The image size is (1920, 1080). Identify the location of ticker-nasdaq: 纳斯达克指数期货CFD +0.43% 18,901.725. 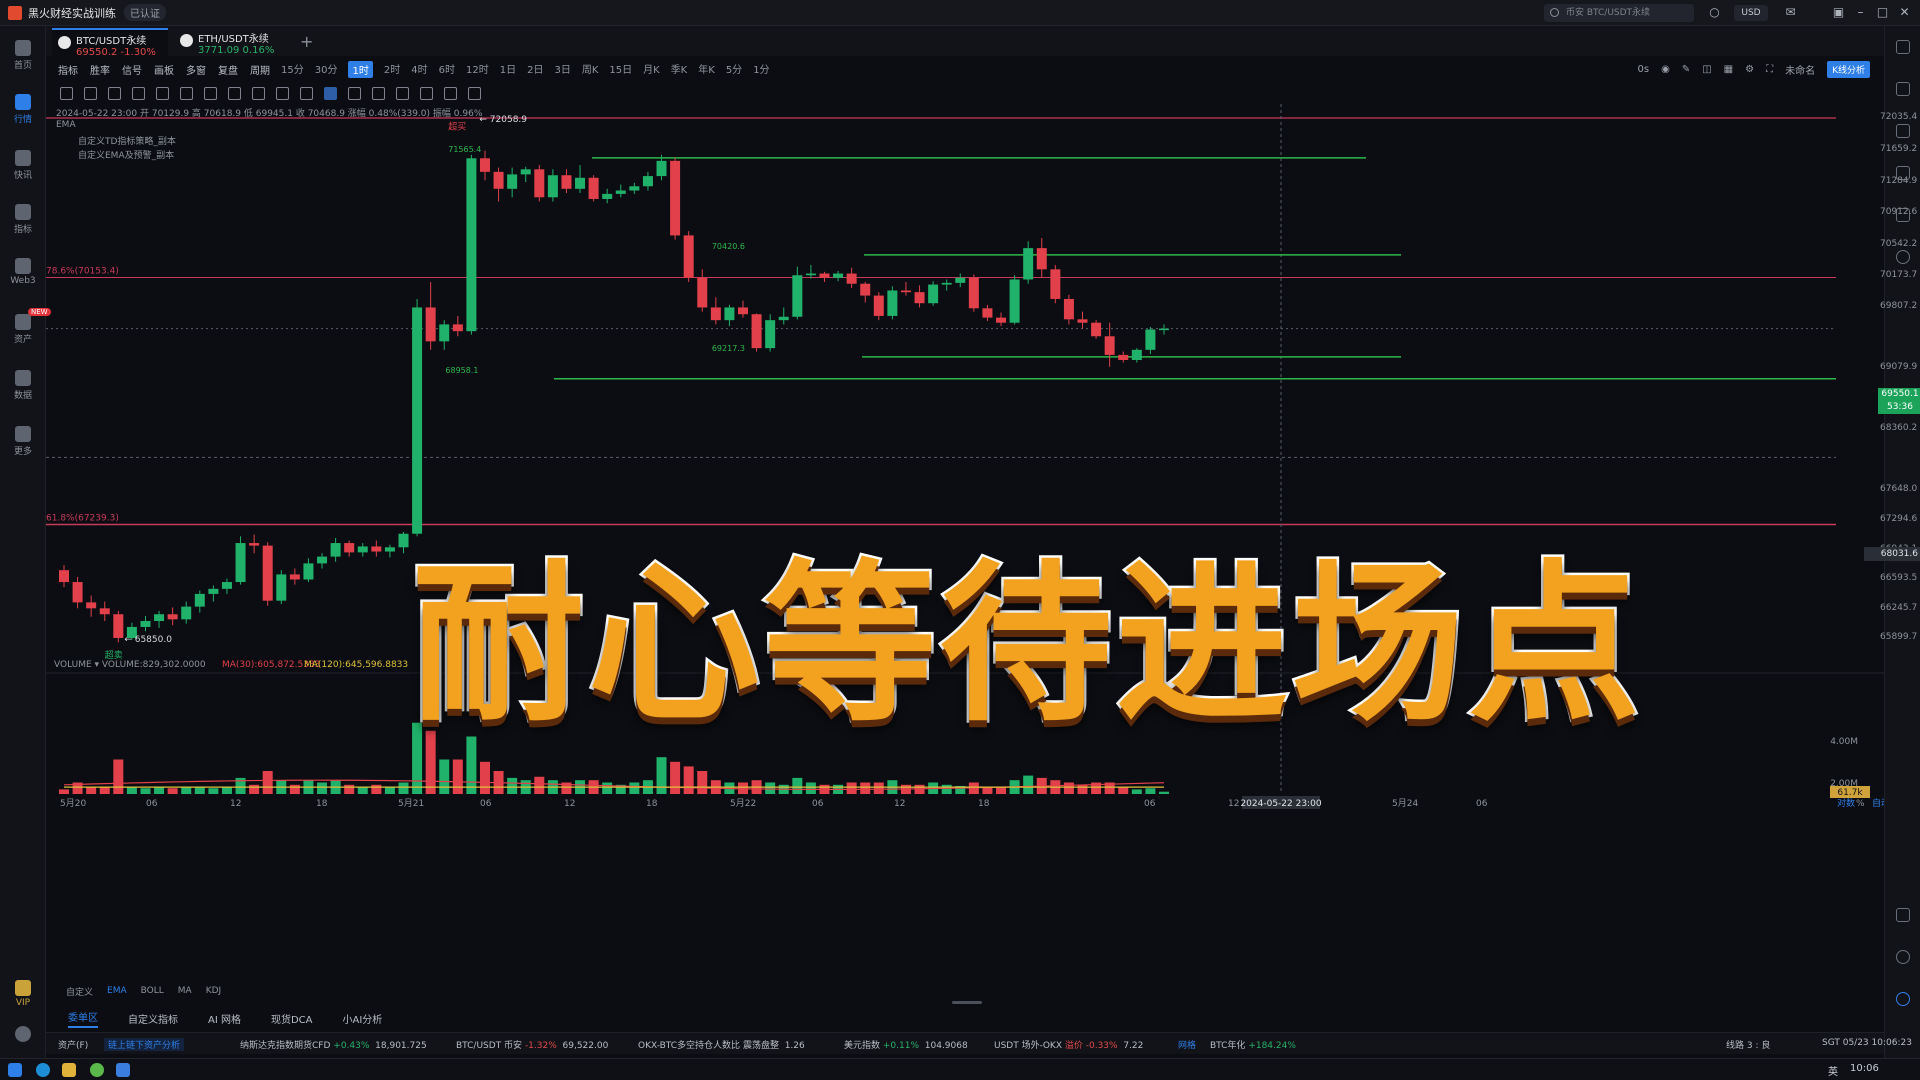
(333, 1044).